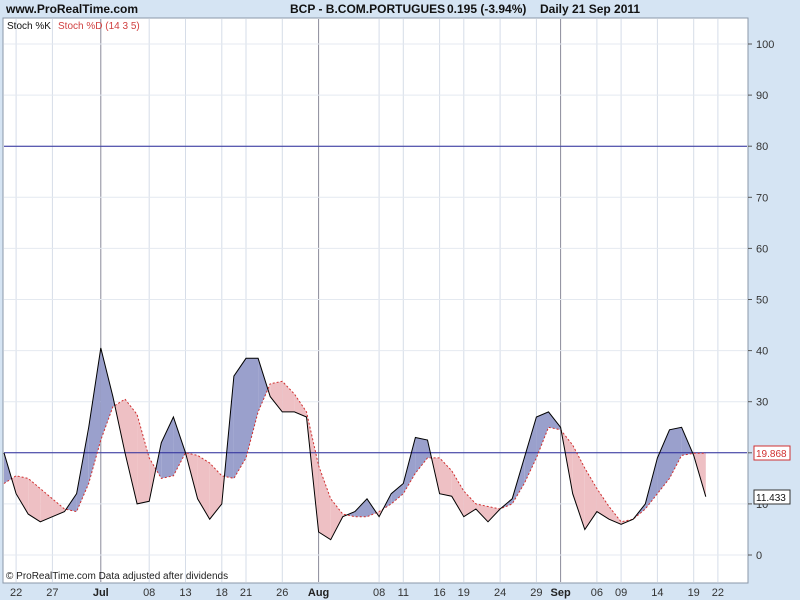 This screenshot has width=800, height=600. What do you see at coordinates (282, 593) in the screenshot?
I see `x-tick-label: 26` at bounding box center [282, 593].